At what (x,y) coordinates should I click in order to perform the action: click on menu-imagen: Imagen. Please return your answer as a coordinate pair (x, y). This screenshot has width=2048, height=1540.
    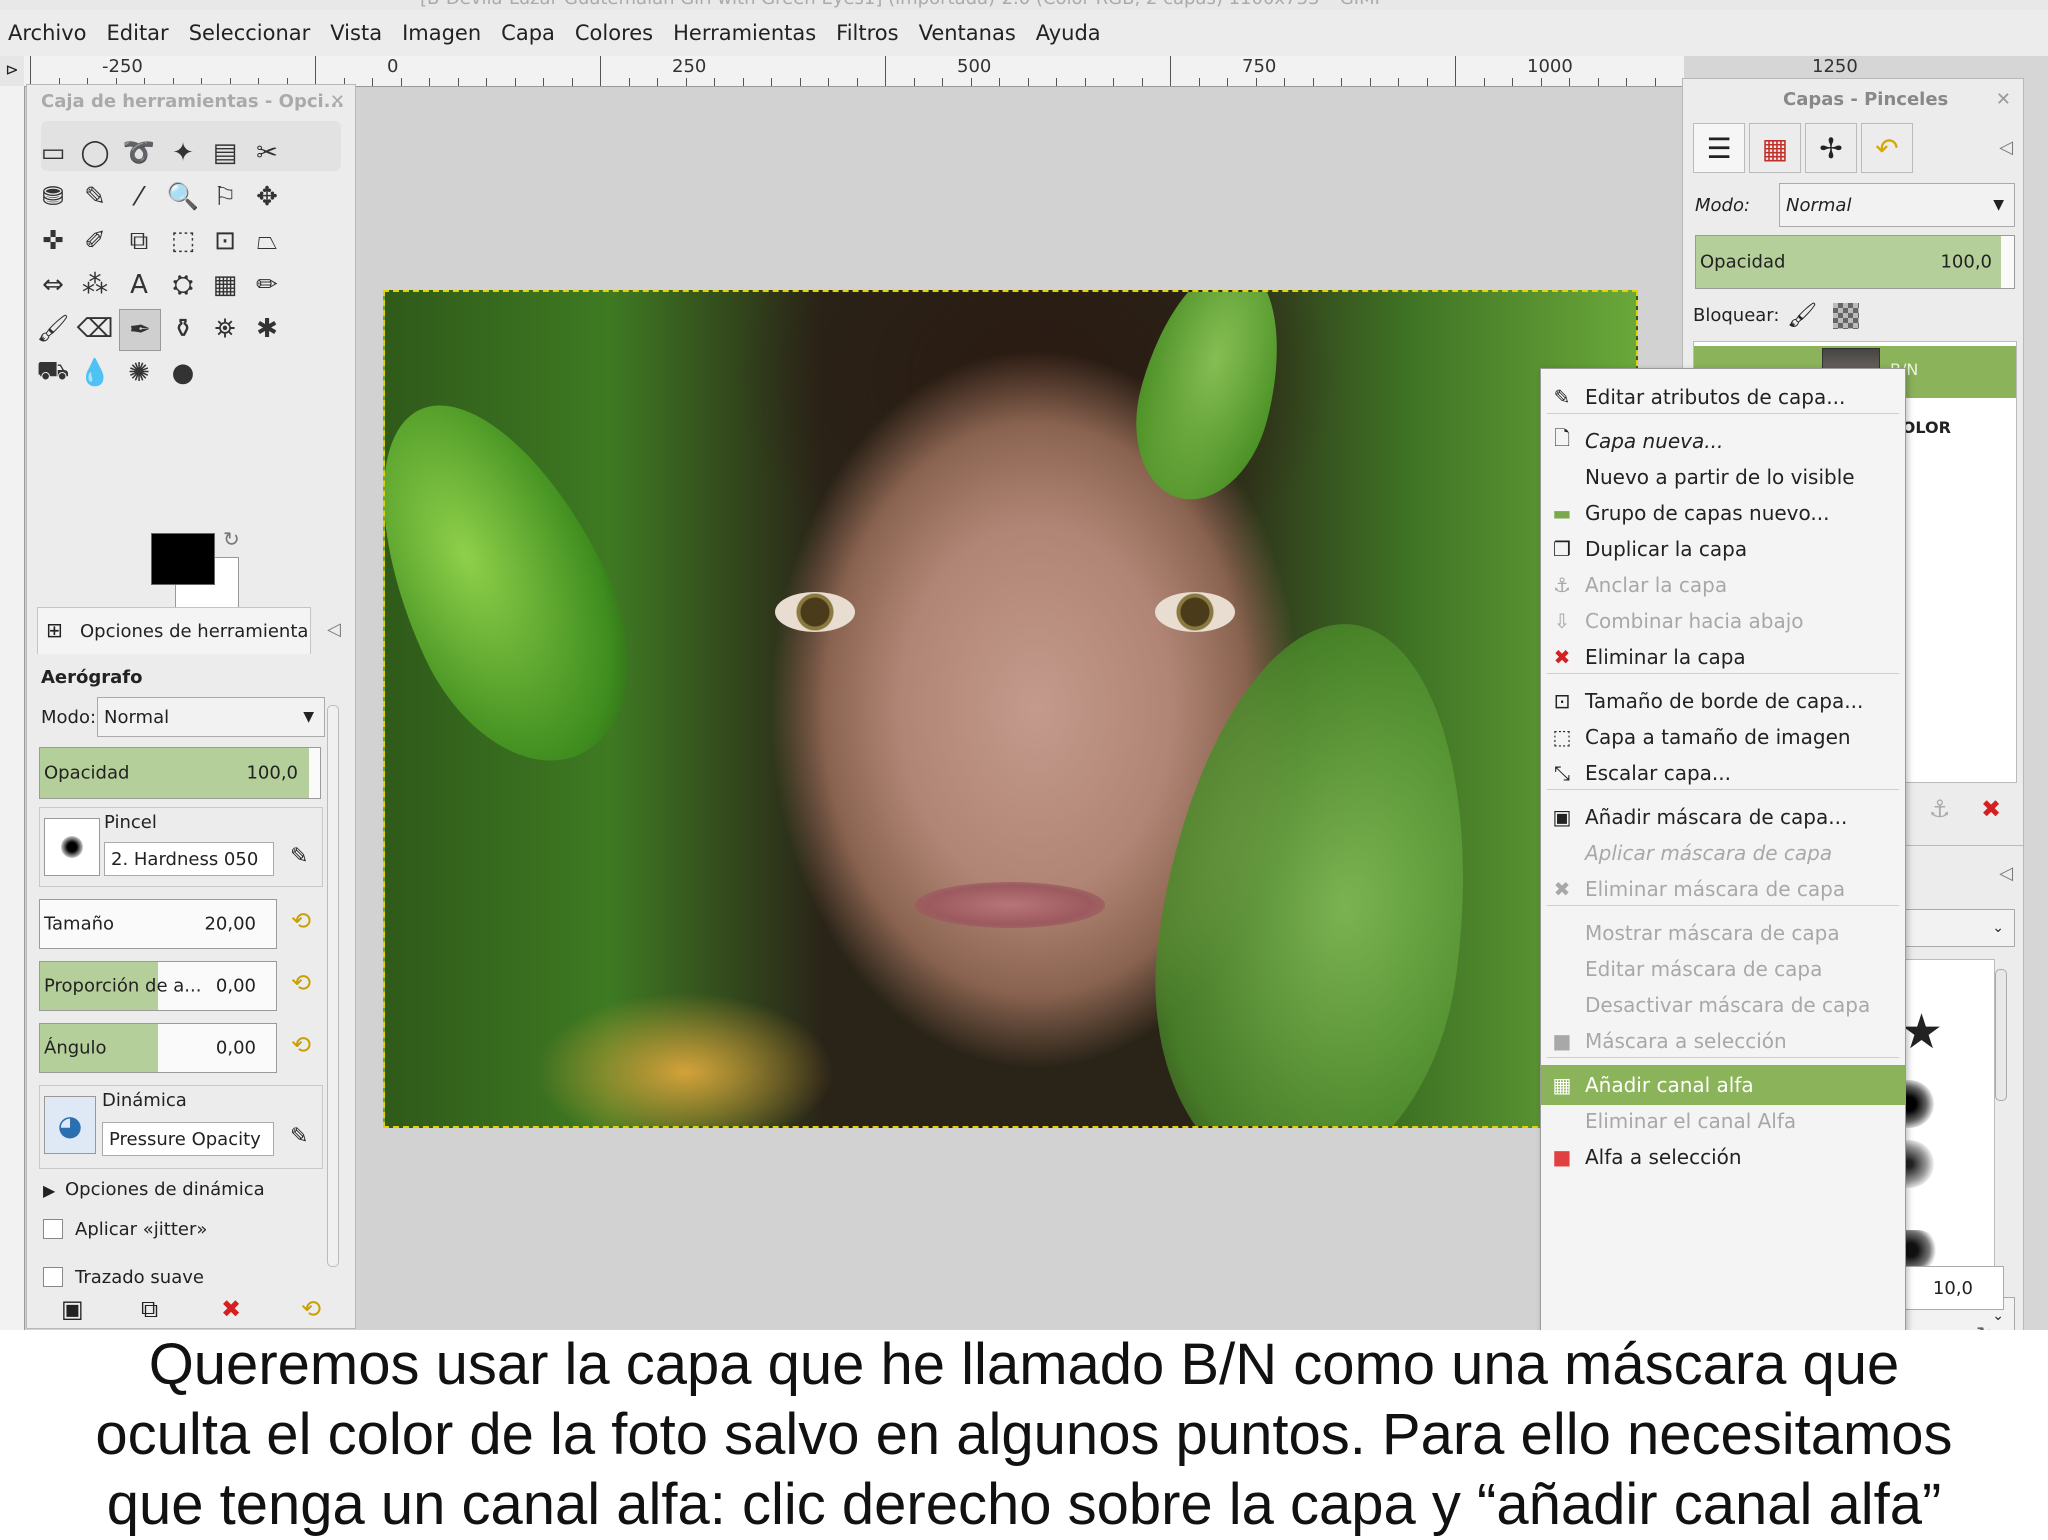
    Looking at the image, I should click on (441, 33).